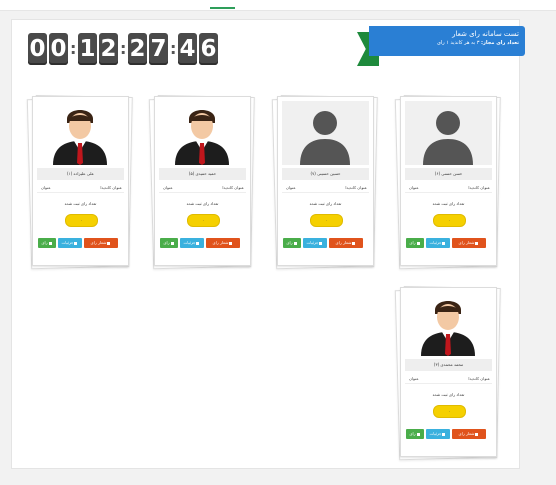  Describe the element at coordinates (80, 174) in the screenshot. I see `candidate-name: علی علیزاده (۱)` at that location.